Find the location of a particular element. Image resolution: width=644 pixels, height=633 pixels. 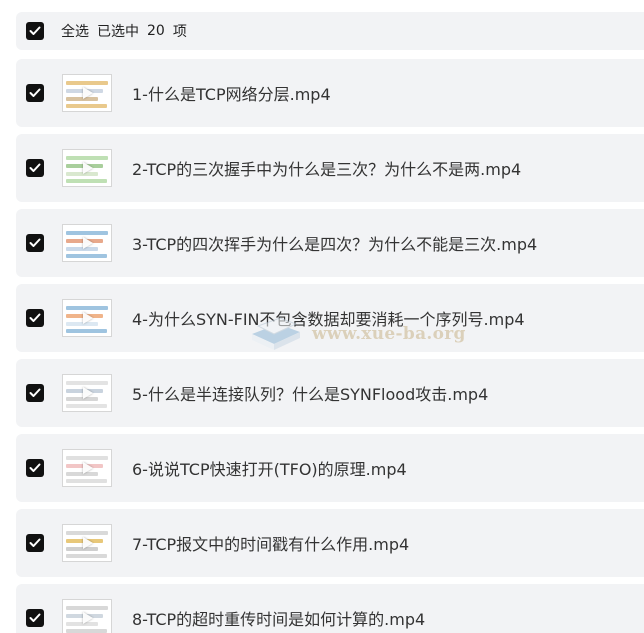

list-item: 4-为什么SYN-FIN不包含数据却要消耗一个序列号.mp4 is located at coordinates (330, 318).